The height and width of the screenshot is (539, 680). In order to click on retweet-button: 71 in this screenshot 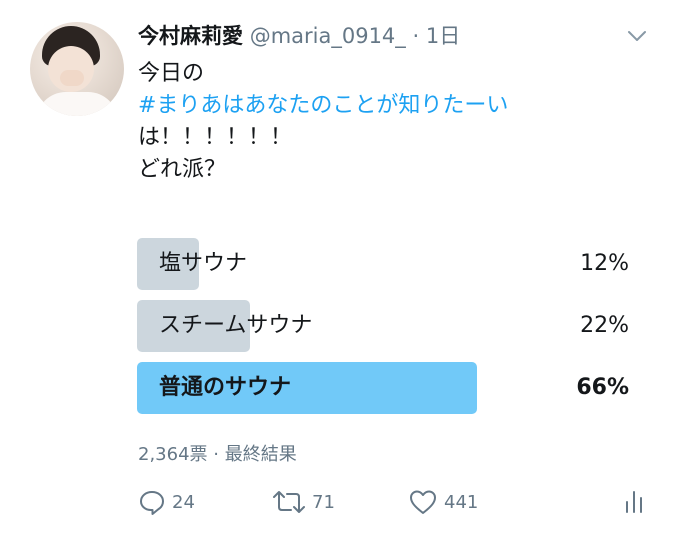, I will do `click(303, 502)`.